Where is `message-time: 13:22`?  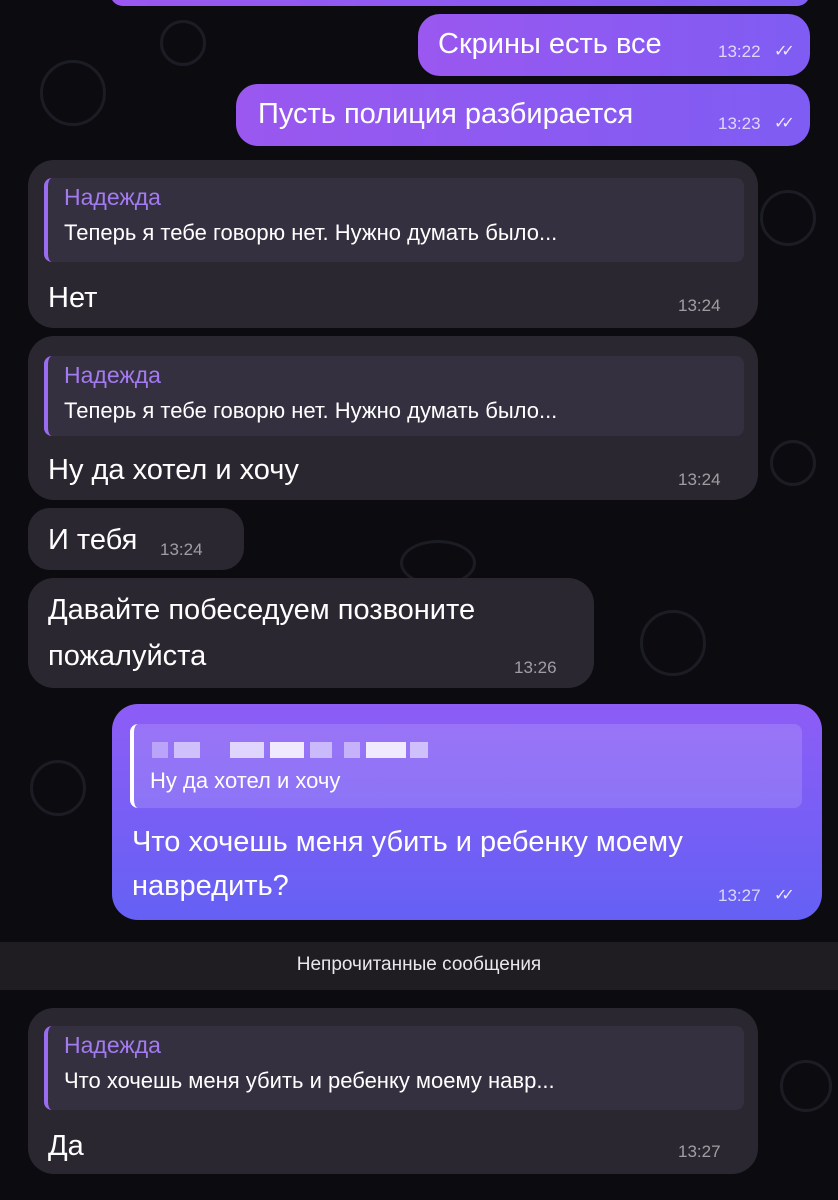 message-time: 13:22 is located at coordinates (739, 51).